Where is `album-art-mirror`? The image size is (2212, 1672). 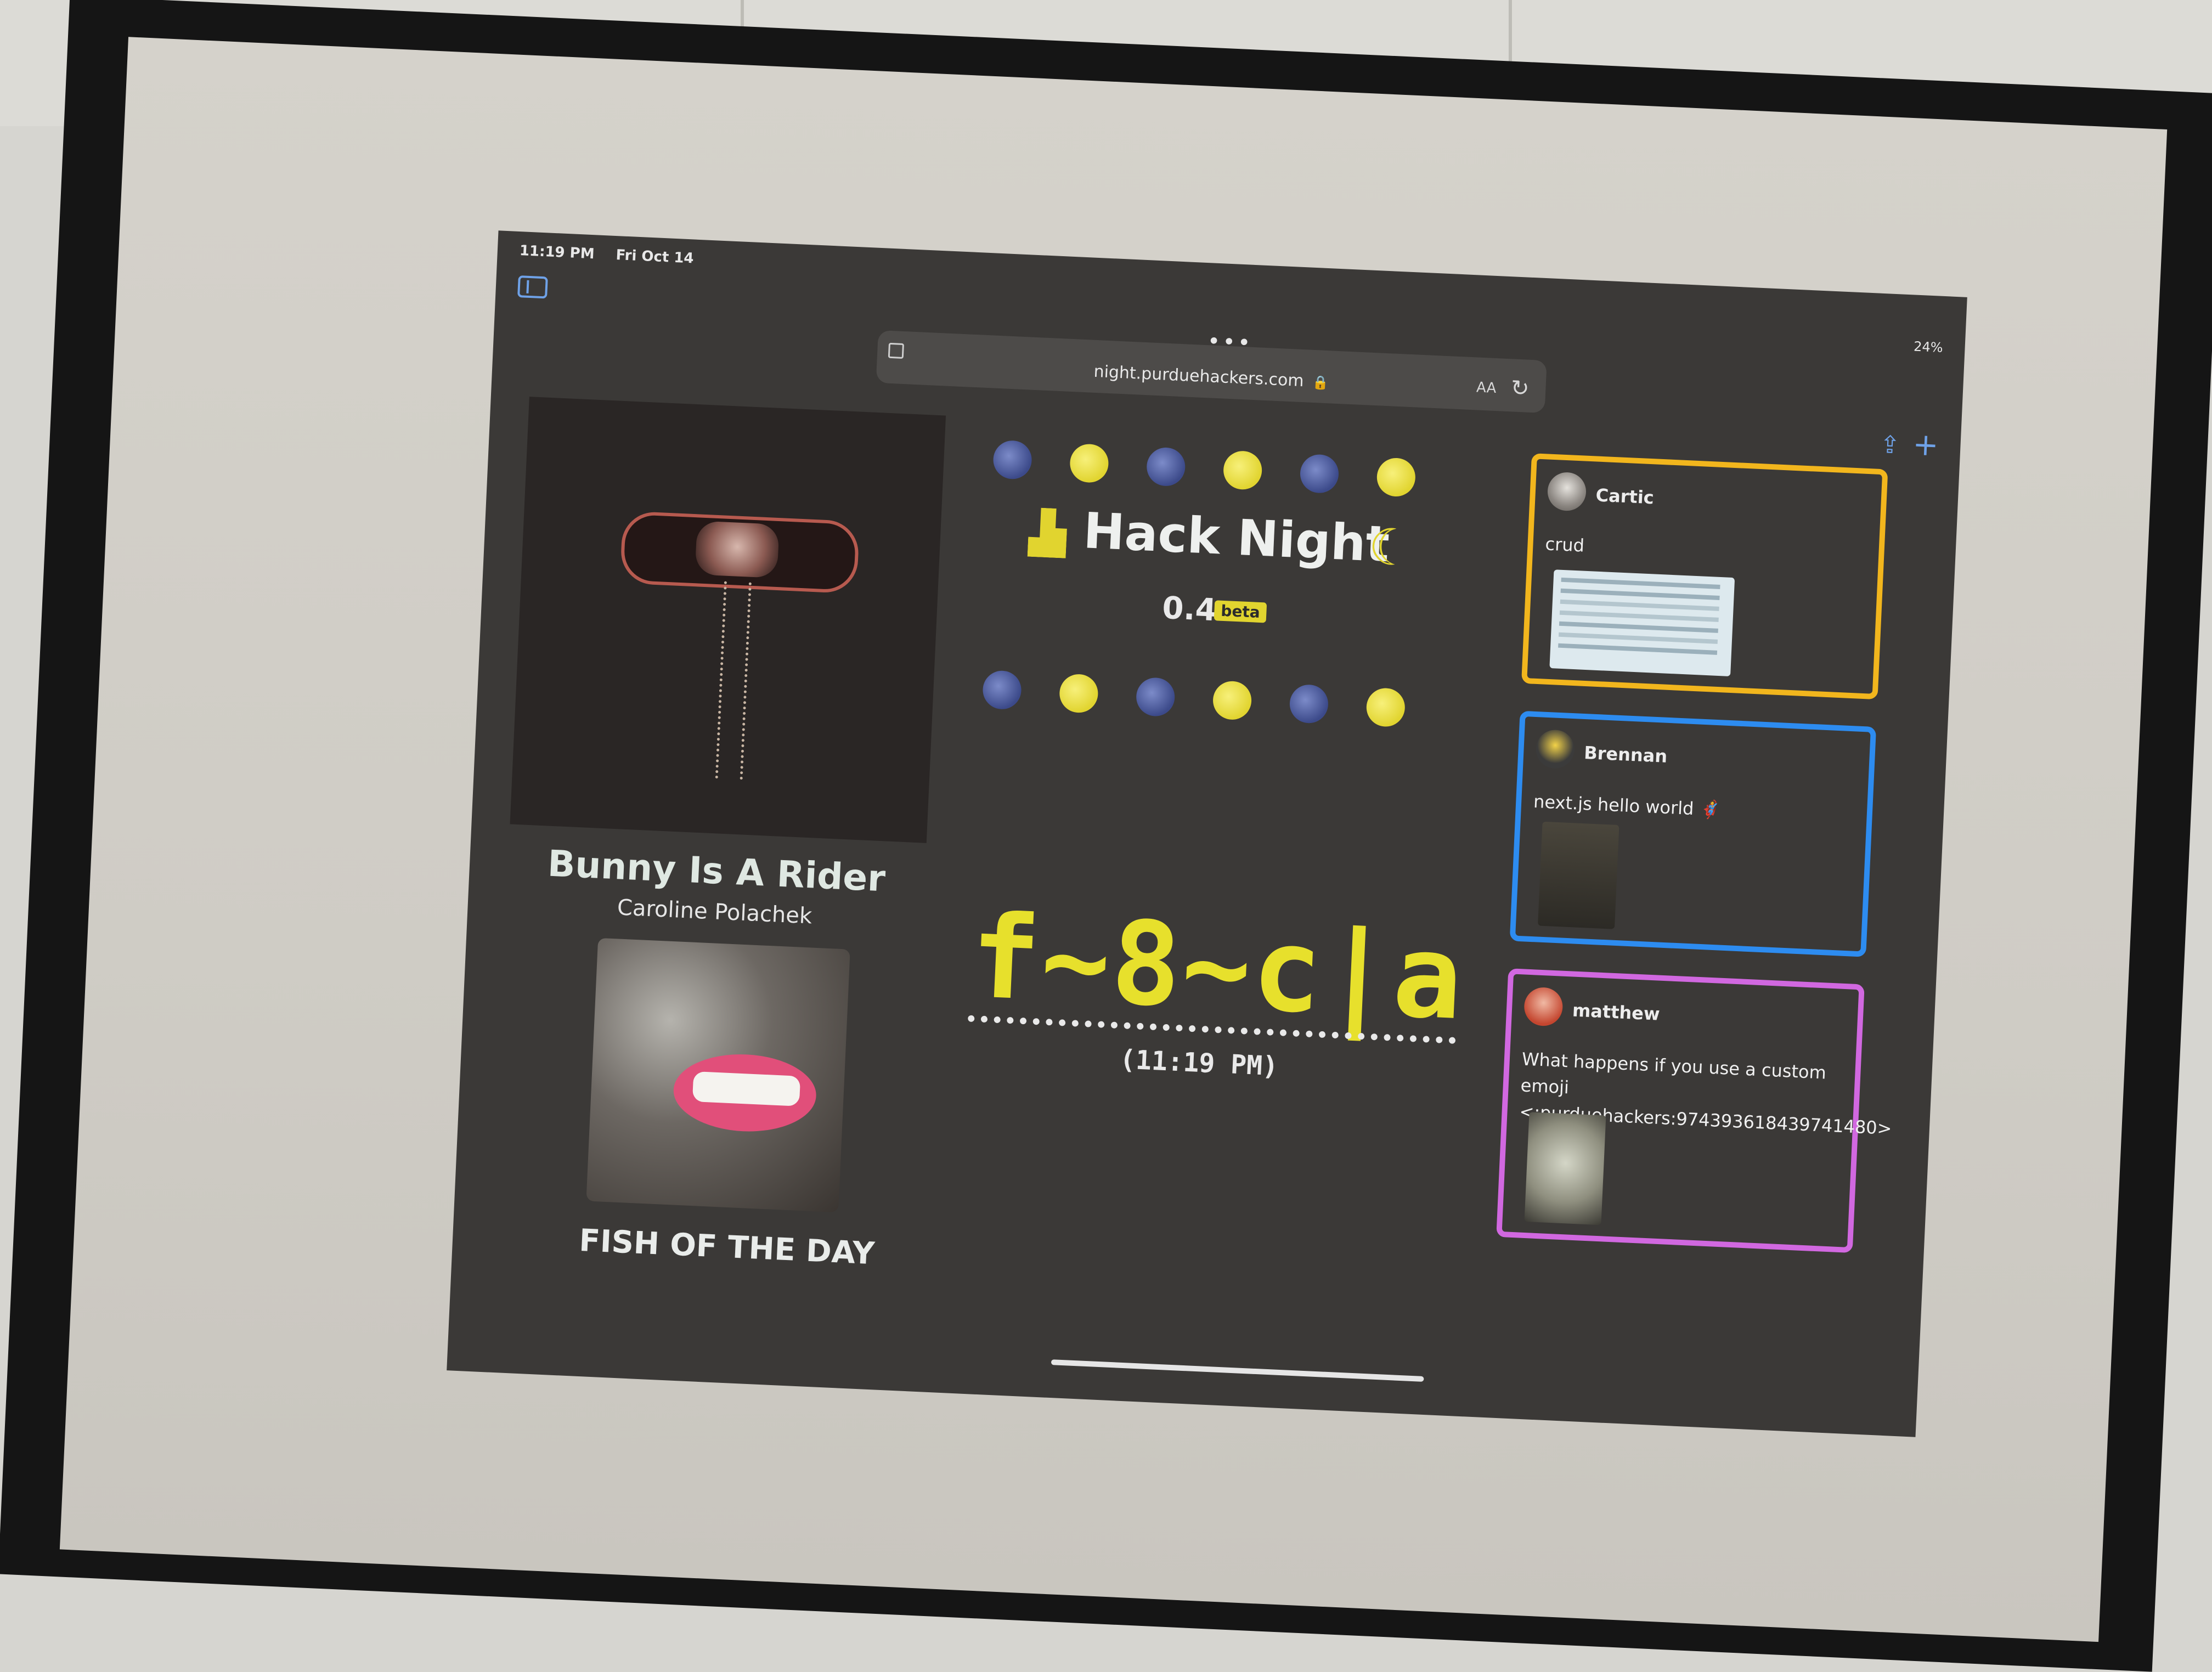
album-art-mirror is located at coordinates (739, 552).